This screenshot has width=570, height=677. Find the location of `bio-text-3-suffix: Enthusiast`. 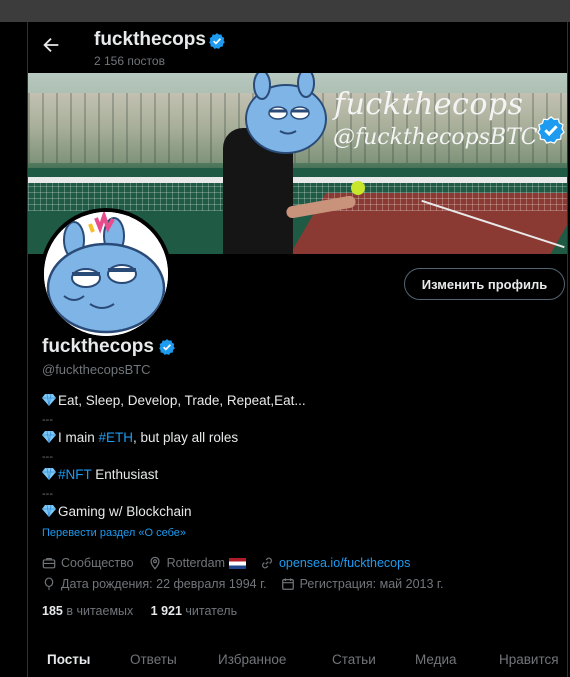

bio-text-3-suffix: Enthusiast is located at coordinates (125, 474).